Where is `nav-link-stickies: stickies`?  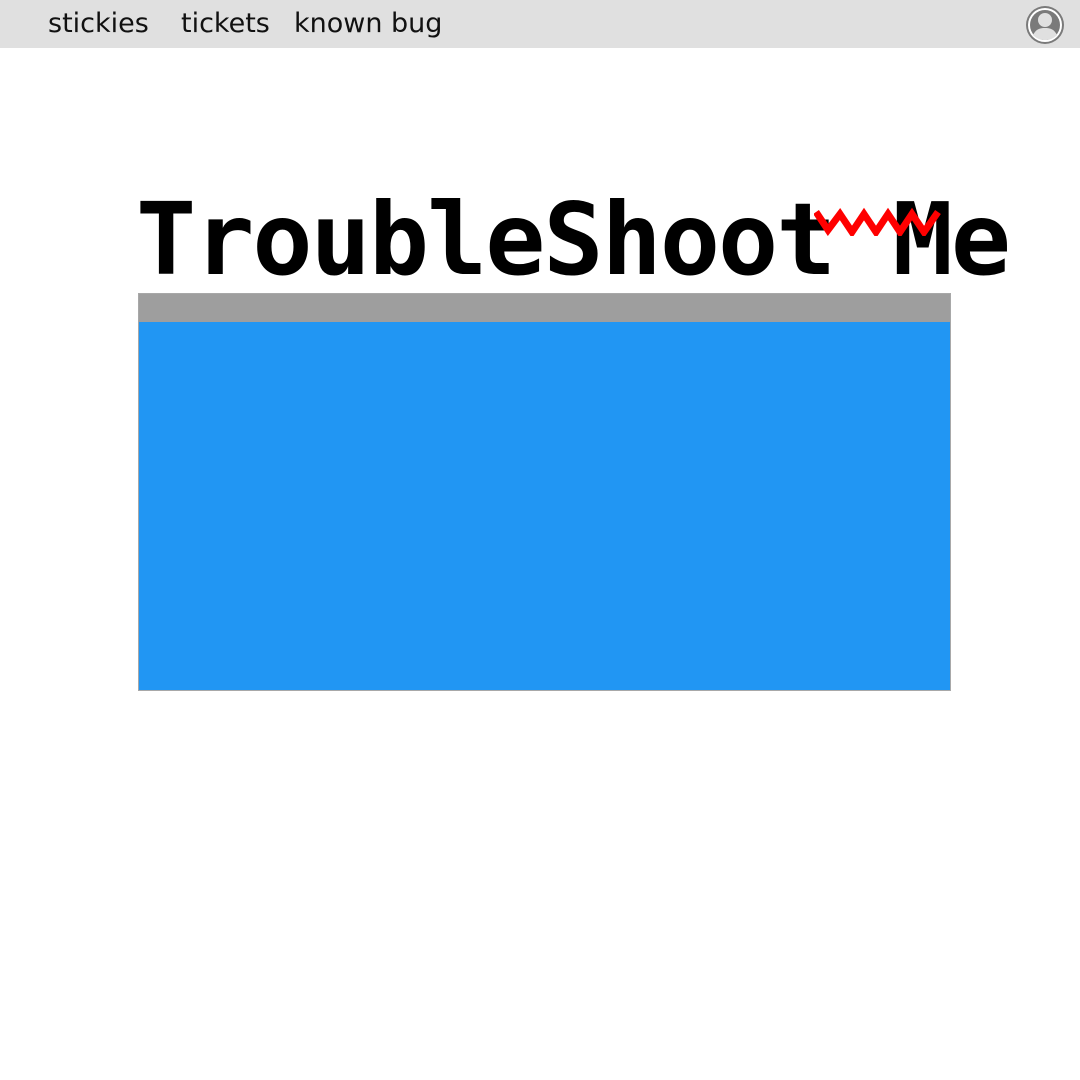
nav-link-stickies: stickies is located at coordinates (98, 24).